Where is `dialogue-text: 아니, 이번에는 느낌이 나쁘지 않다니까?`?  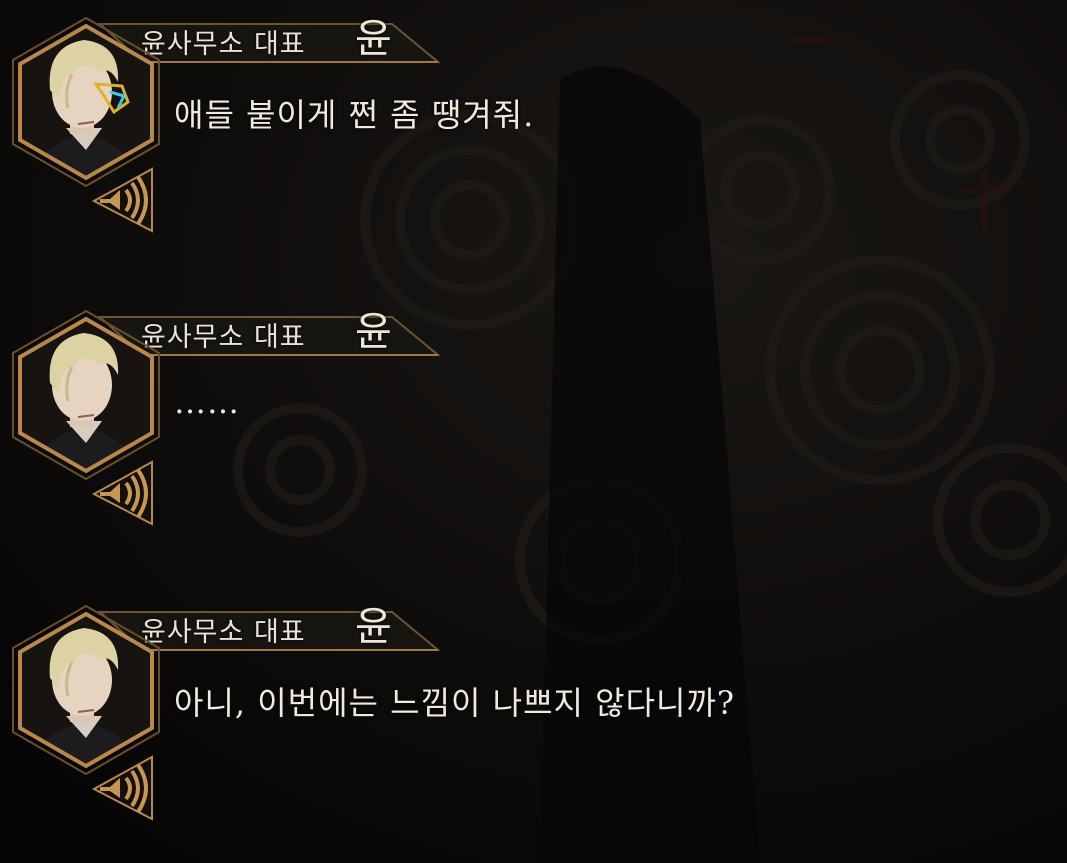 dialogue-text: 아니, 이번에는 느낌이 나쁘지 않다니까? is located at coordinates (455, 703).